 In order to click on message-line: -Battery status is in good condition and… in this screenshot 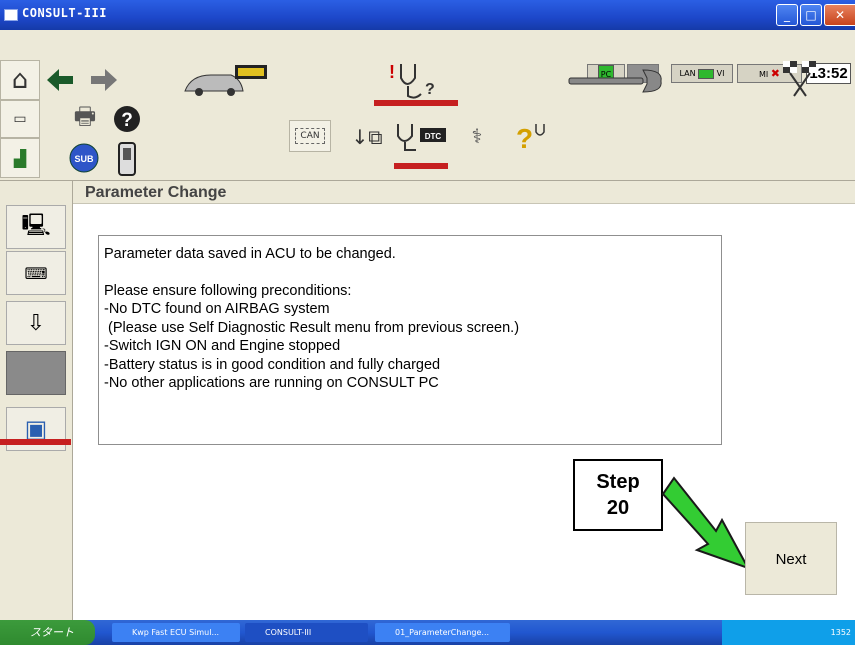, I will do `click(272, 364)`.